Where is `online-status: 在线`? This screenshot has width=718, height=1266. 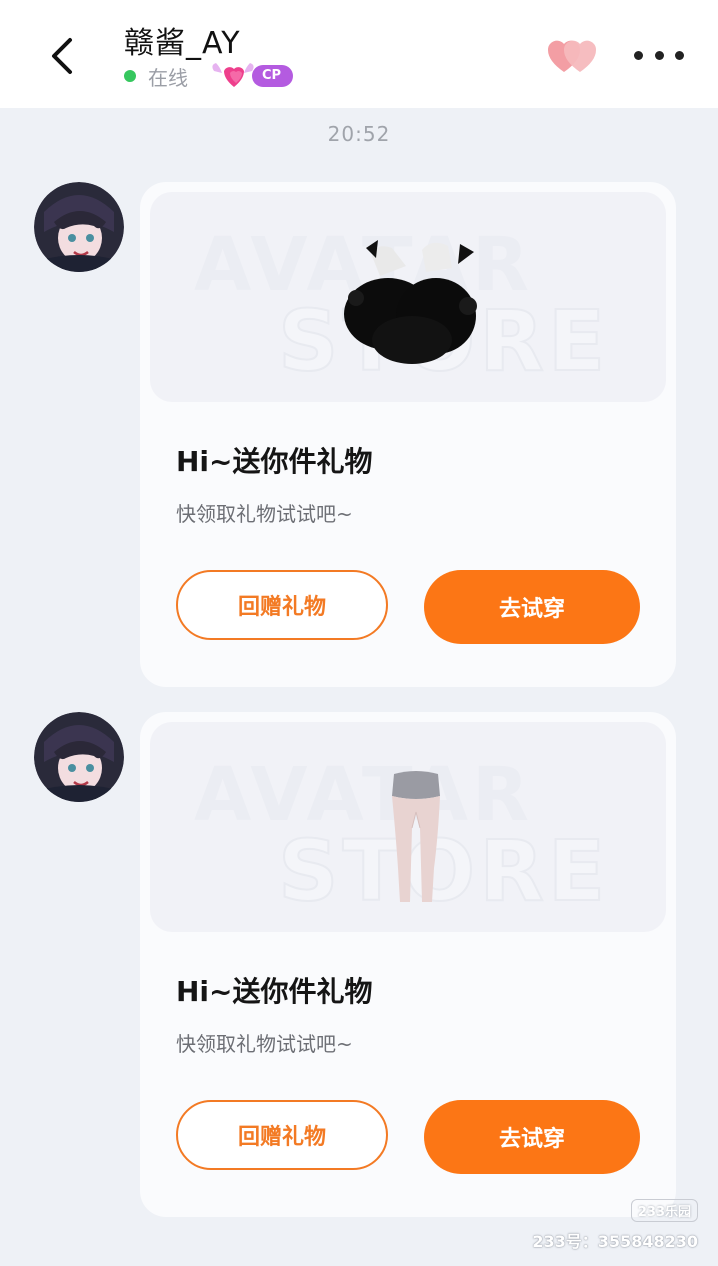 online-status: 在线 is located at coordinates (168, 77).